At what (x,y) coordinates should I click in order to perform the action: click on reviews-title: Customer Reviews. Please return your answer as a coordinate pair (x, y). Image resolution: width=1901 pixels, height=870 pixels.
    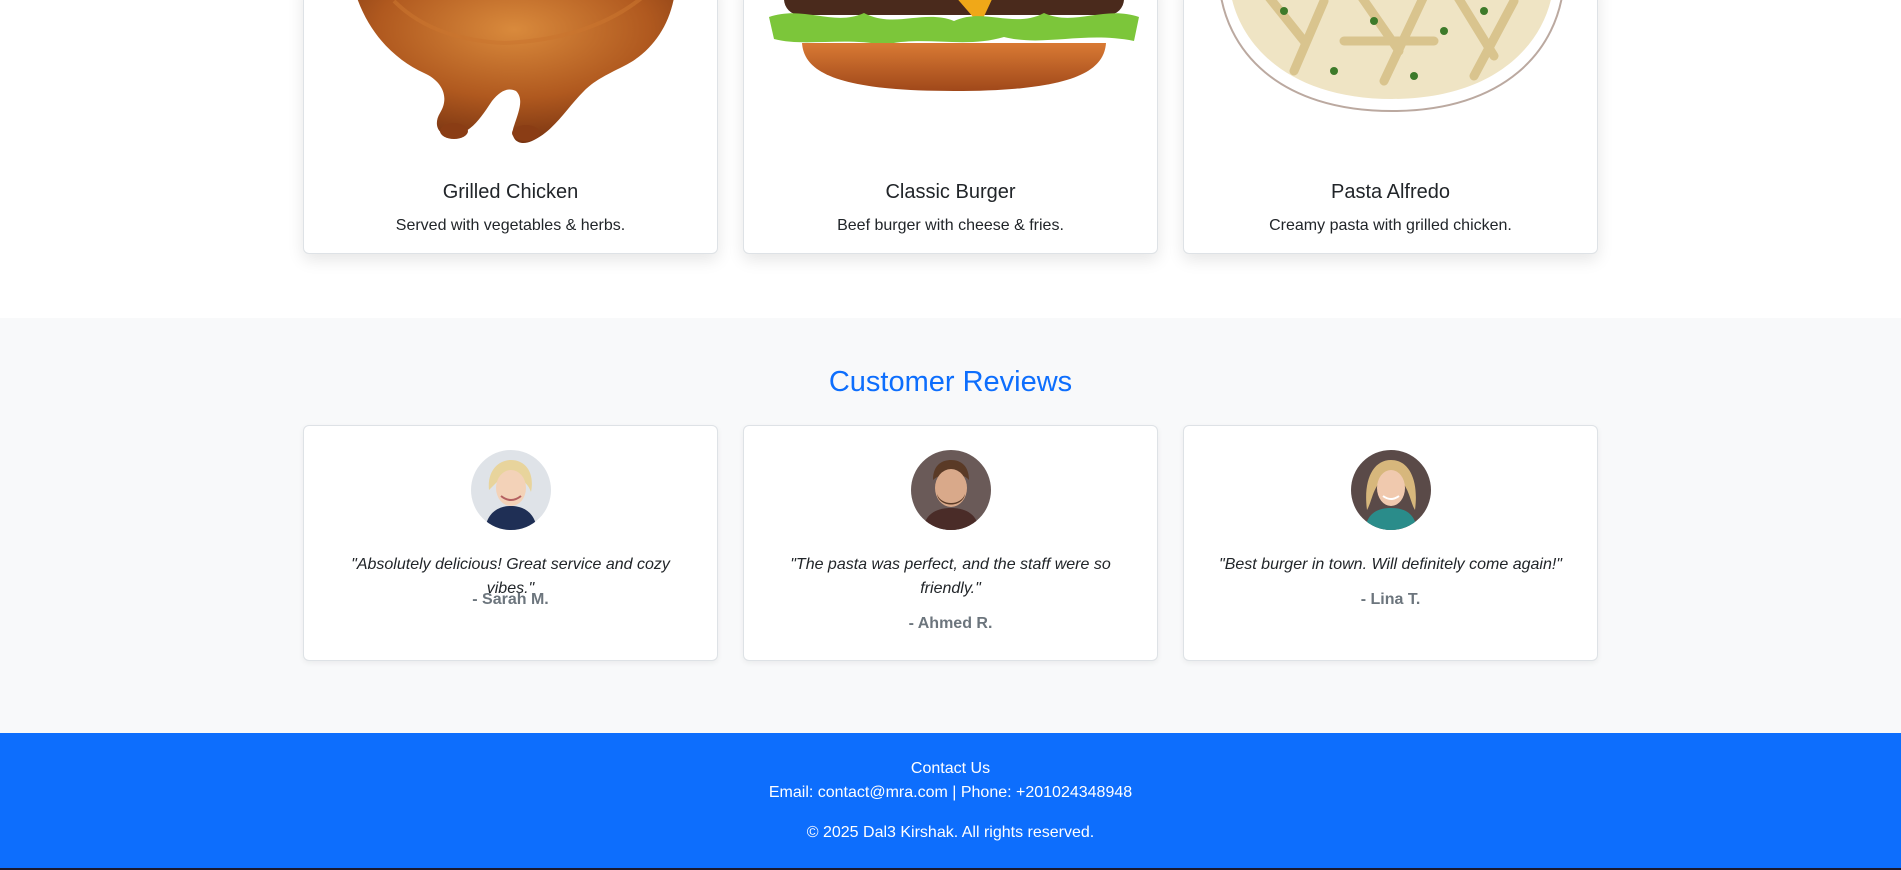
    Looking at the image, I should click on (950, 382).